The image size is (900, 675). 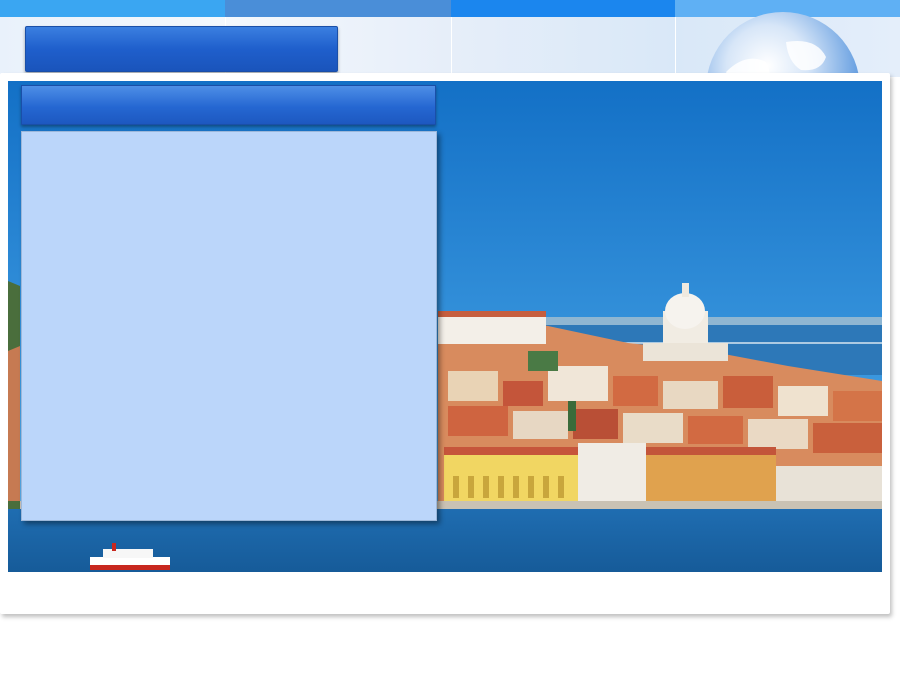 What do you see at coordinates (181, 49) in the screenshot?
I see `title-bar` at bounding box center [181, 49].